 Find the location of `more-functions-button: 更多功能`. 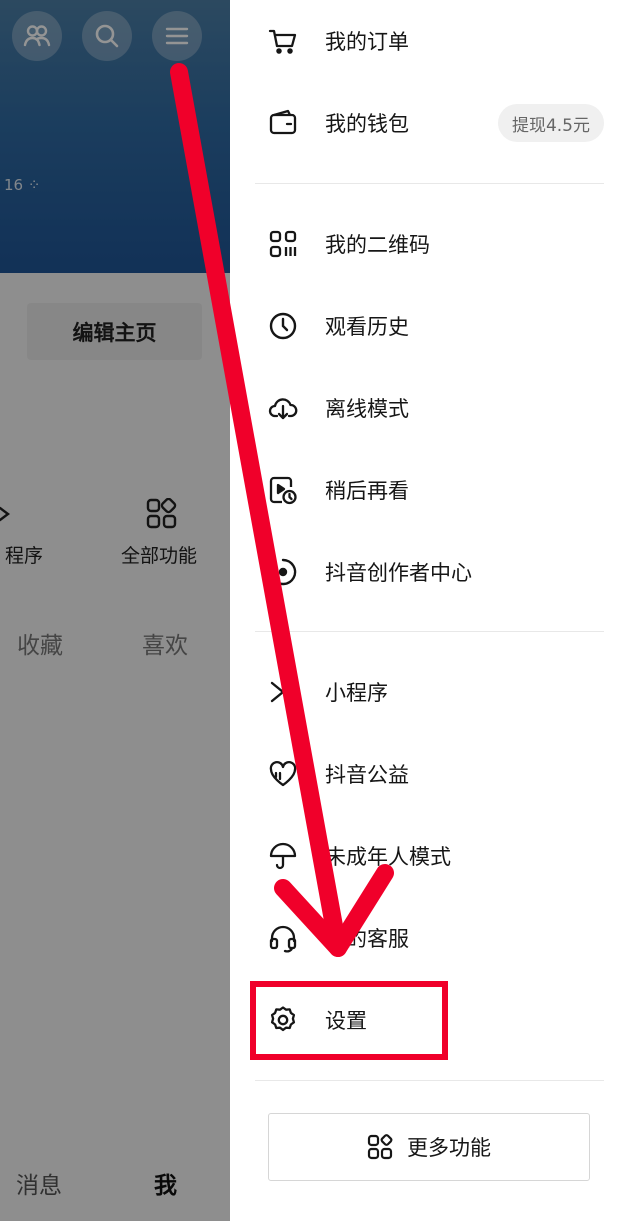

more-functions-button: 更多功能 is located at coordinates (429, 1147).